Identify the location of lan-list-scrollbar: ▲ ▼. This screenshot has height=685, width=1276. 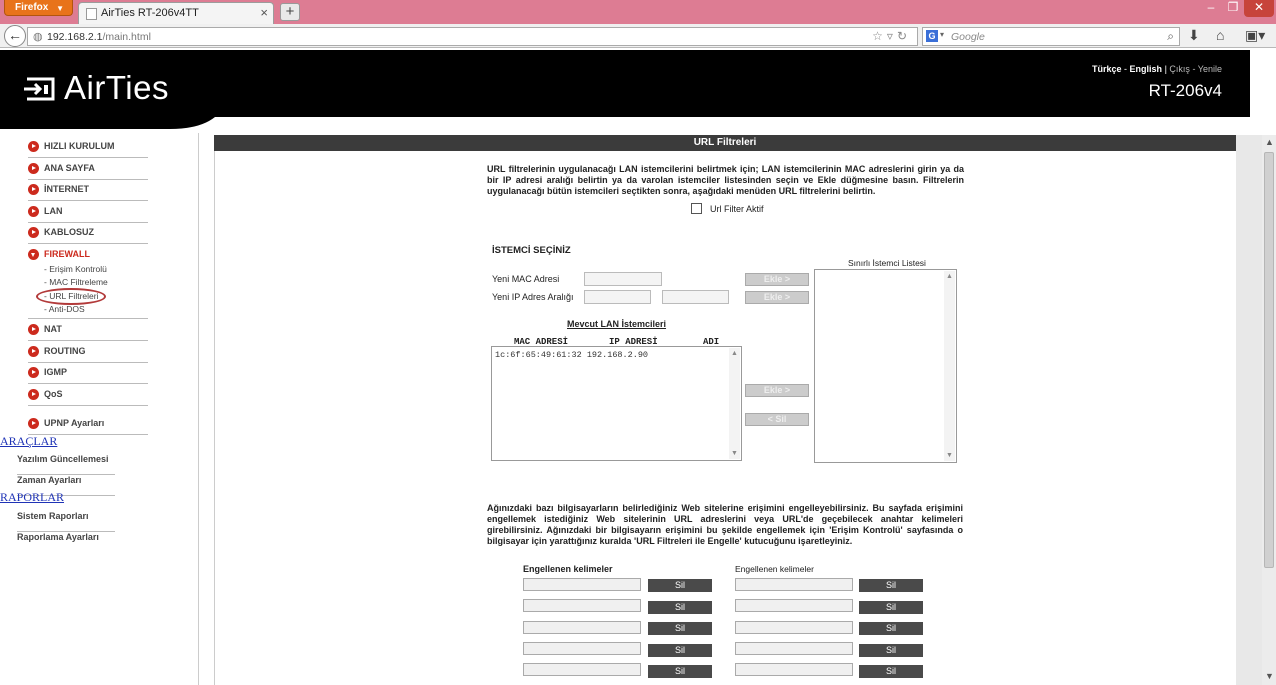
(734, 403).